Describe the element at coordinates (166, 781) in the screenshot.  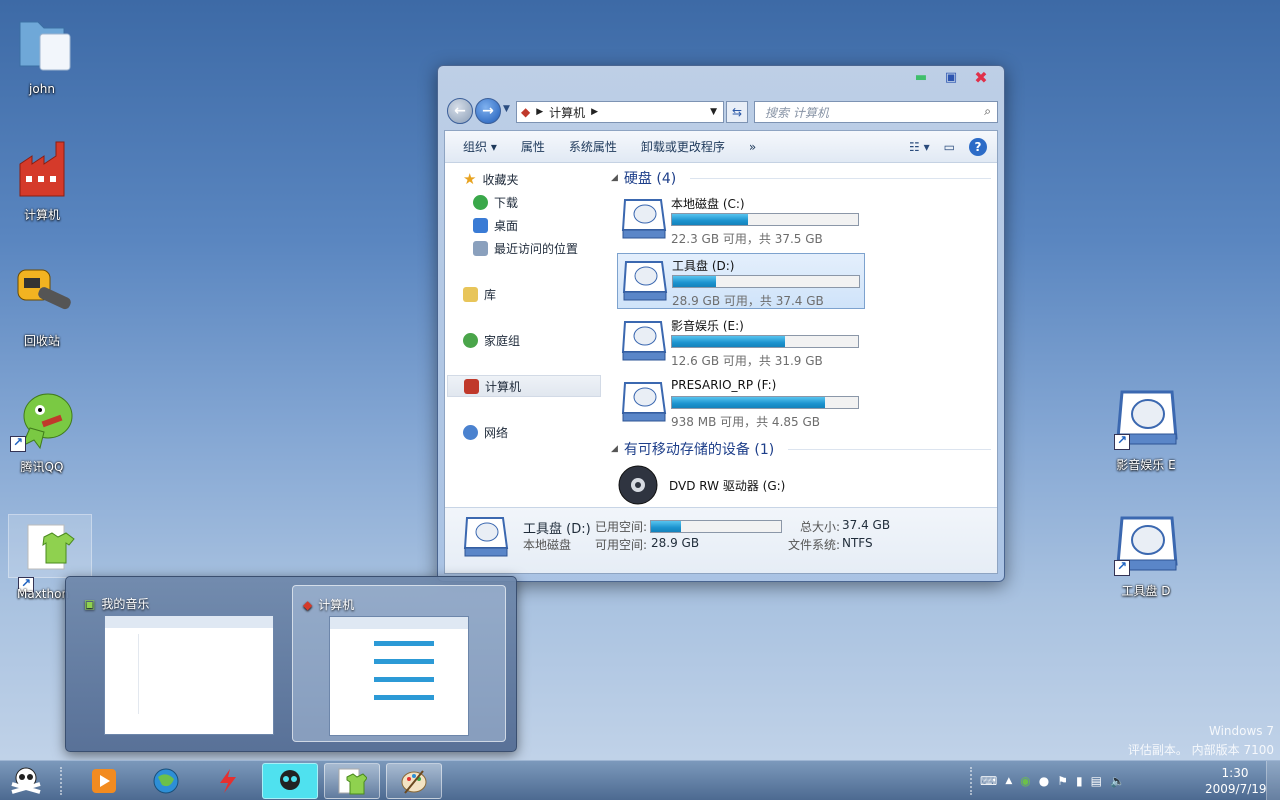
I see `taskbar-browser` at that location.